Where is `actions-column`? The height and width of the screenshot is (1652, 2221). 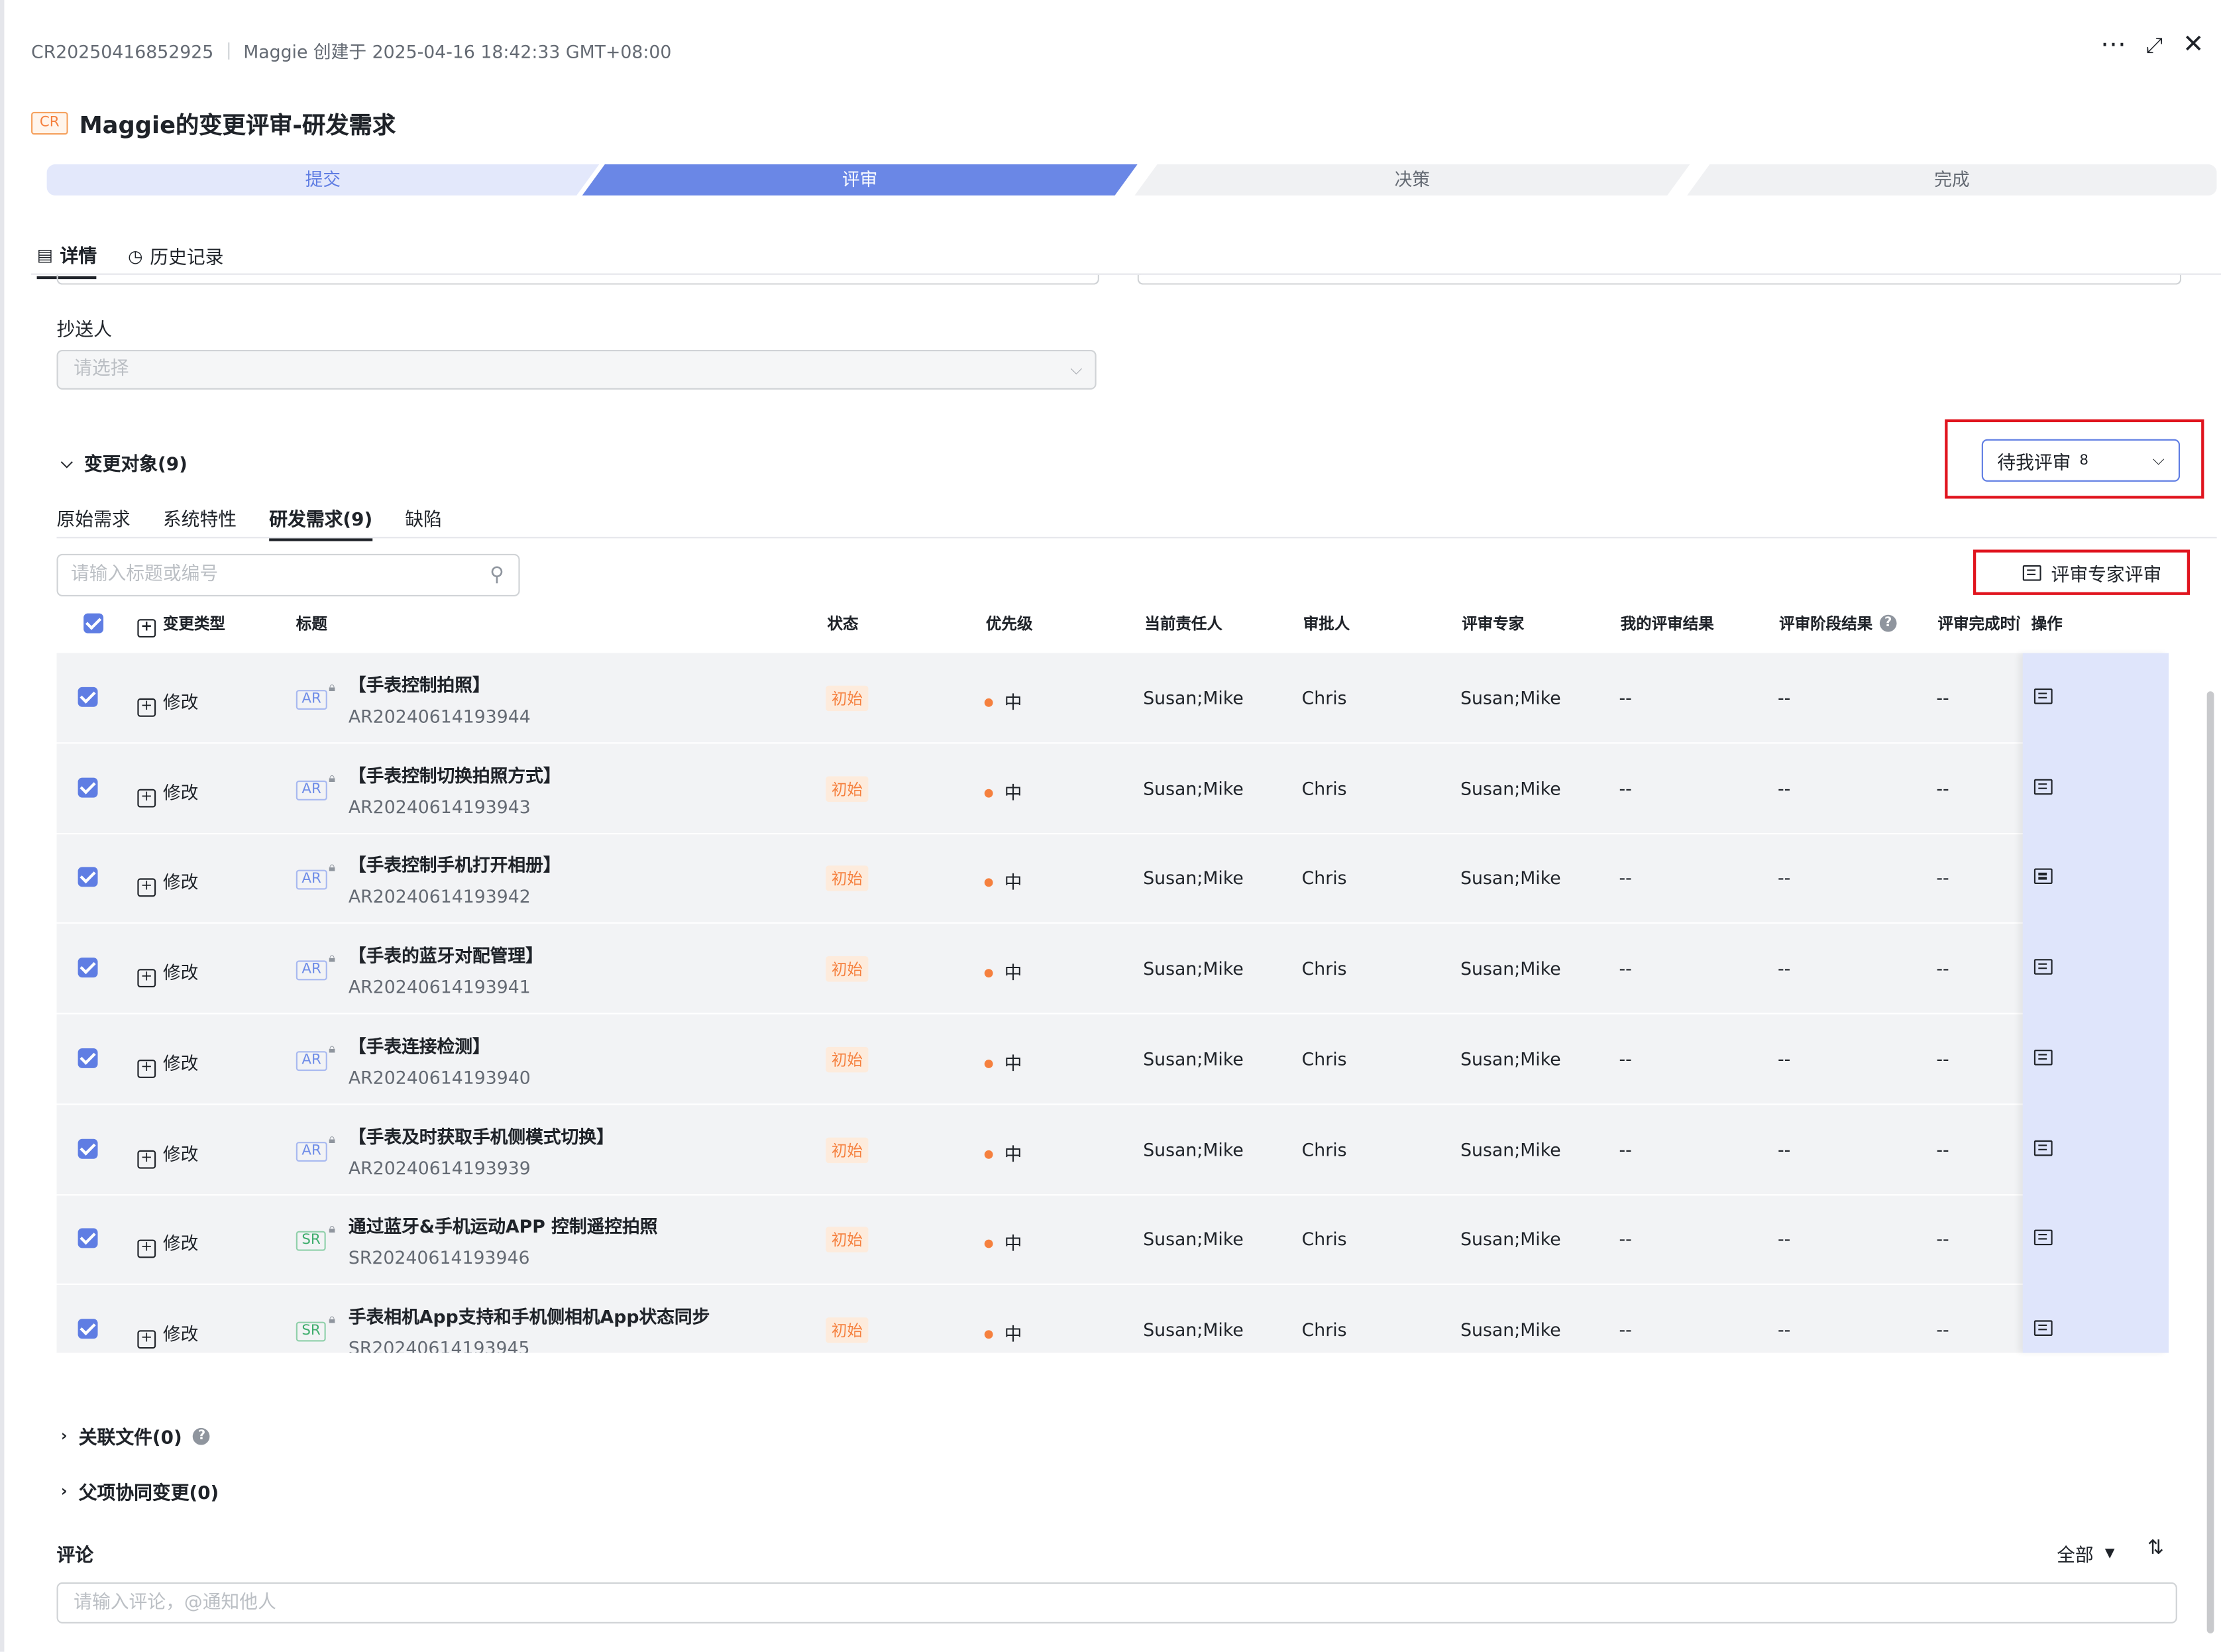
actions-column is located at coordinates (2096, 1003).